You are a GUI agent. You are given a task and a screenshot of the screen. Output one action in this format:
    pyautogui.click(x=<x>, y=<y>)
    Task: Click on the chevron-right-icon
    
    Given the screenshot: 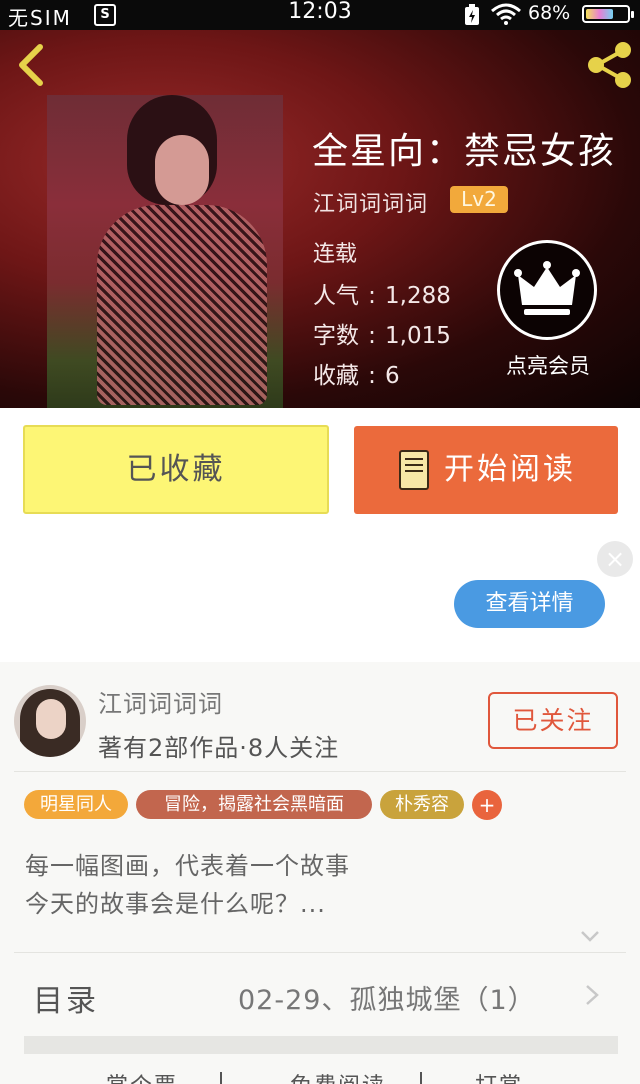 What is the action you would take?
    pyautogui.click(x=592, y=995)
    